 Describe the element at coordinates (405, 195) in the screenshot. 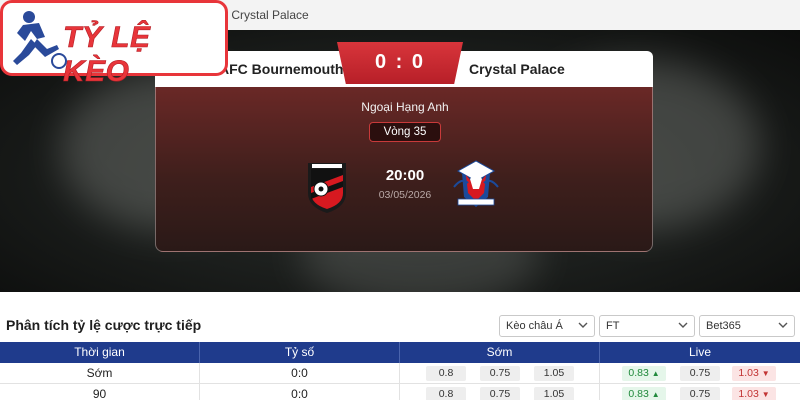

I see `kickoff-date: 03/05/2026` at that location.